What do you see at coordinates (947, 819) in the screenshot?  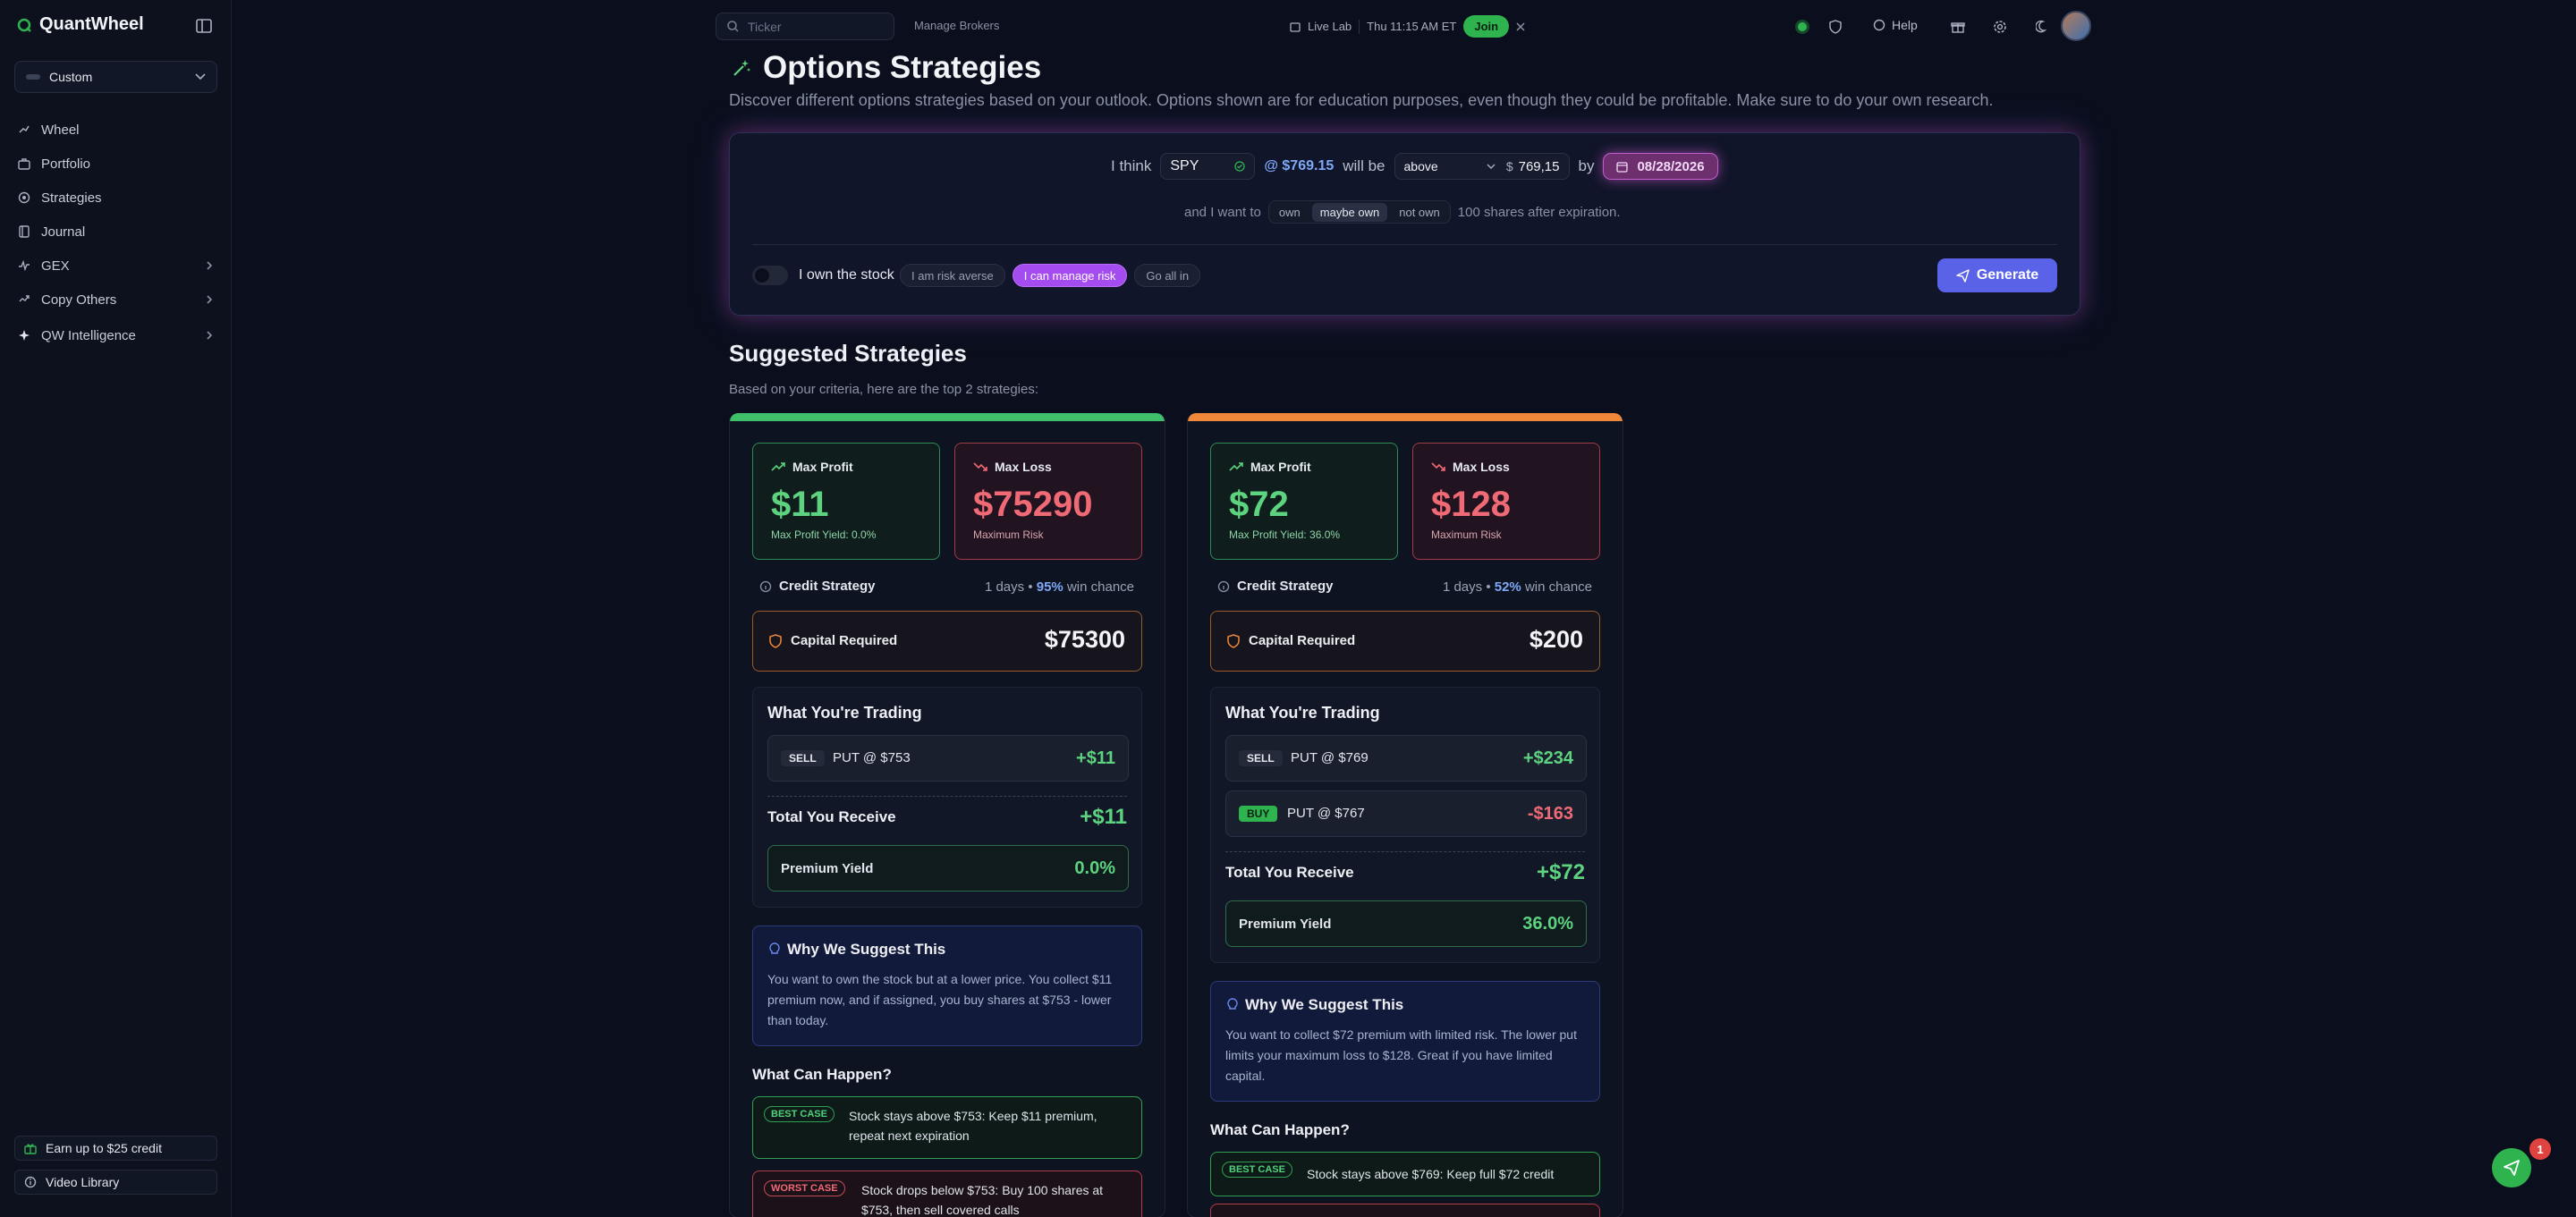 I see `total-receive-row: Total You Receive +$11` at bounding box center [947, 819].